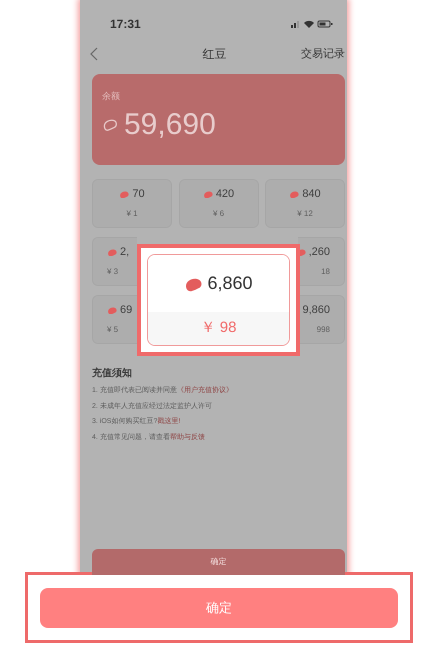 The image size is (423, 649). Describe the element at coordinates (325, 272) in the screenshot. I see `price: 18` at that location.